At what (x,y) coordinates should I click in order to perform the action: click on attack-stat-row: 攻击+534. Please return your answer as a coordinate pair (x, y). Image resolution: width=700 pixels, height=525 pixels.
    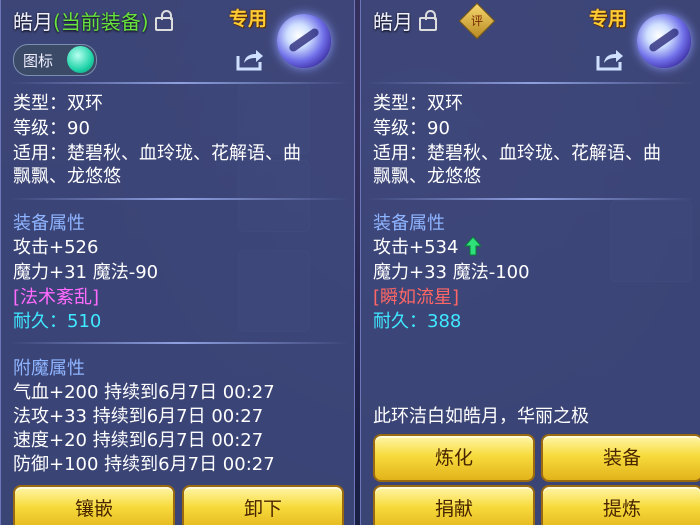
    Looking at the image, I should click on (428, 248).